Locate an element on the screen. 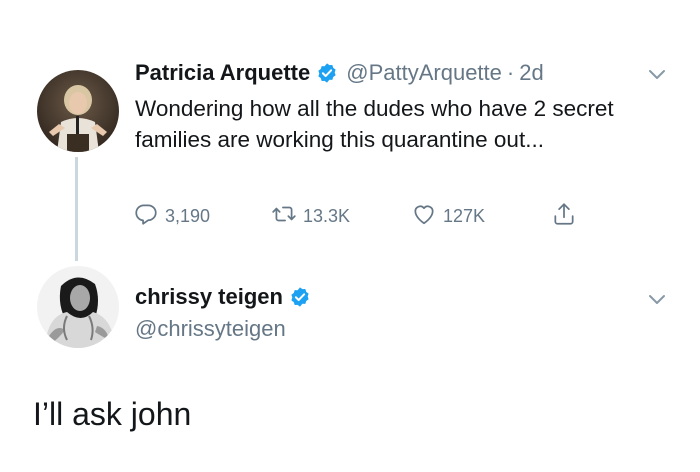  display-name: Patricia Arquette is located at coordinates (222, 73).